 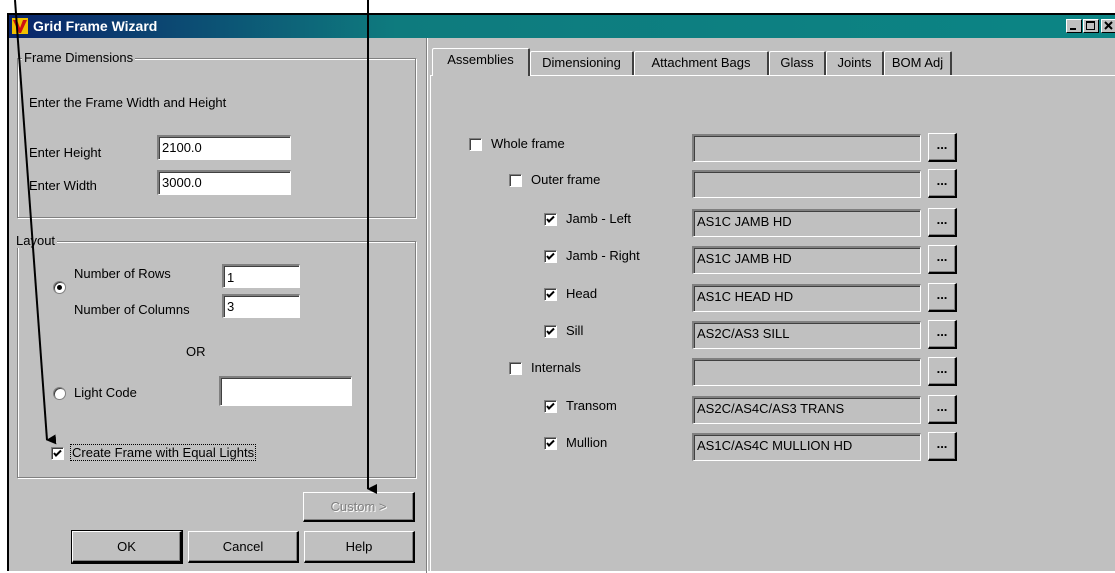 What do you see at coordinates (566, 179) in the screenshot?
I see `outer-frame-label: Outer frame` at bounding box center [566, 179].